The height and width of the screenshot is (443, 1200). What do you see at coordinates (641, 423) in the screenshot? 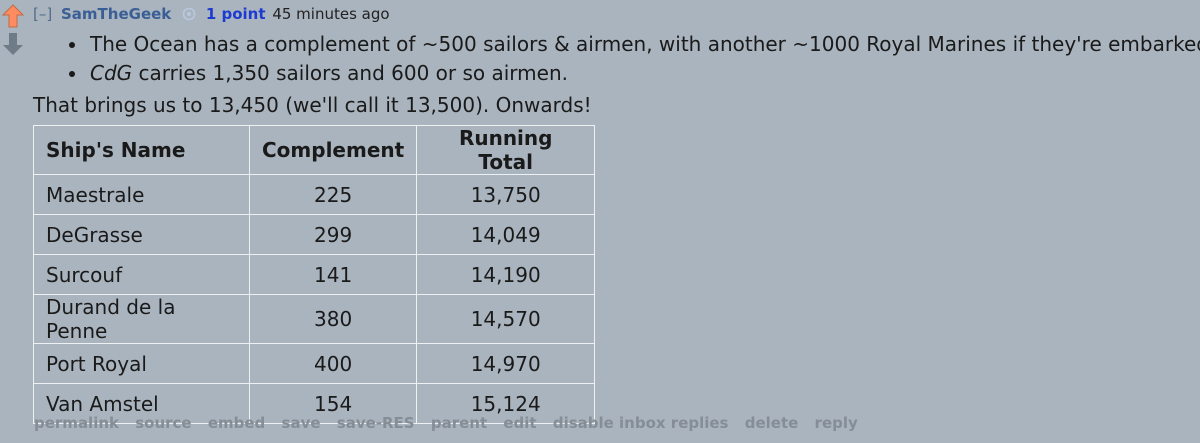
I see `disable-inbox-replies-button: disable inbox replies` at bounding box center [641, 423].